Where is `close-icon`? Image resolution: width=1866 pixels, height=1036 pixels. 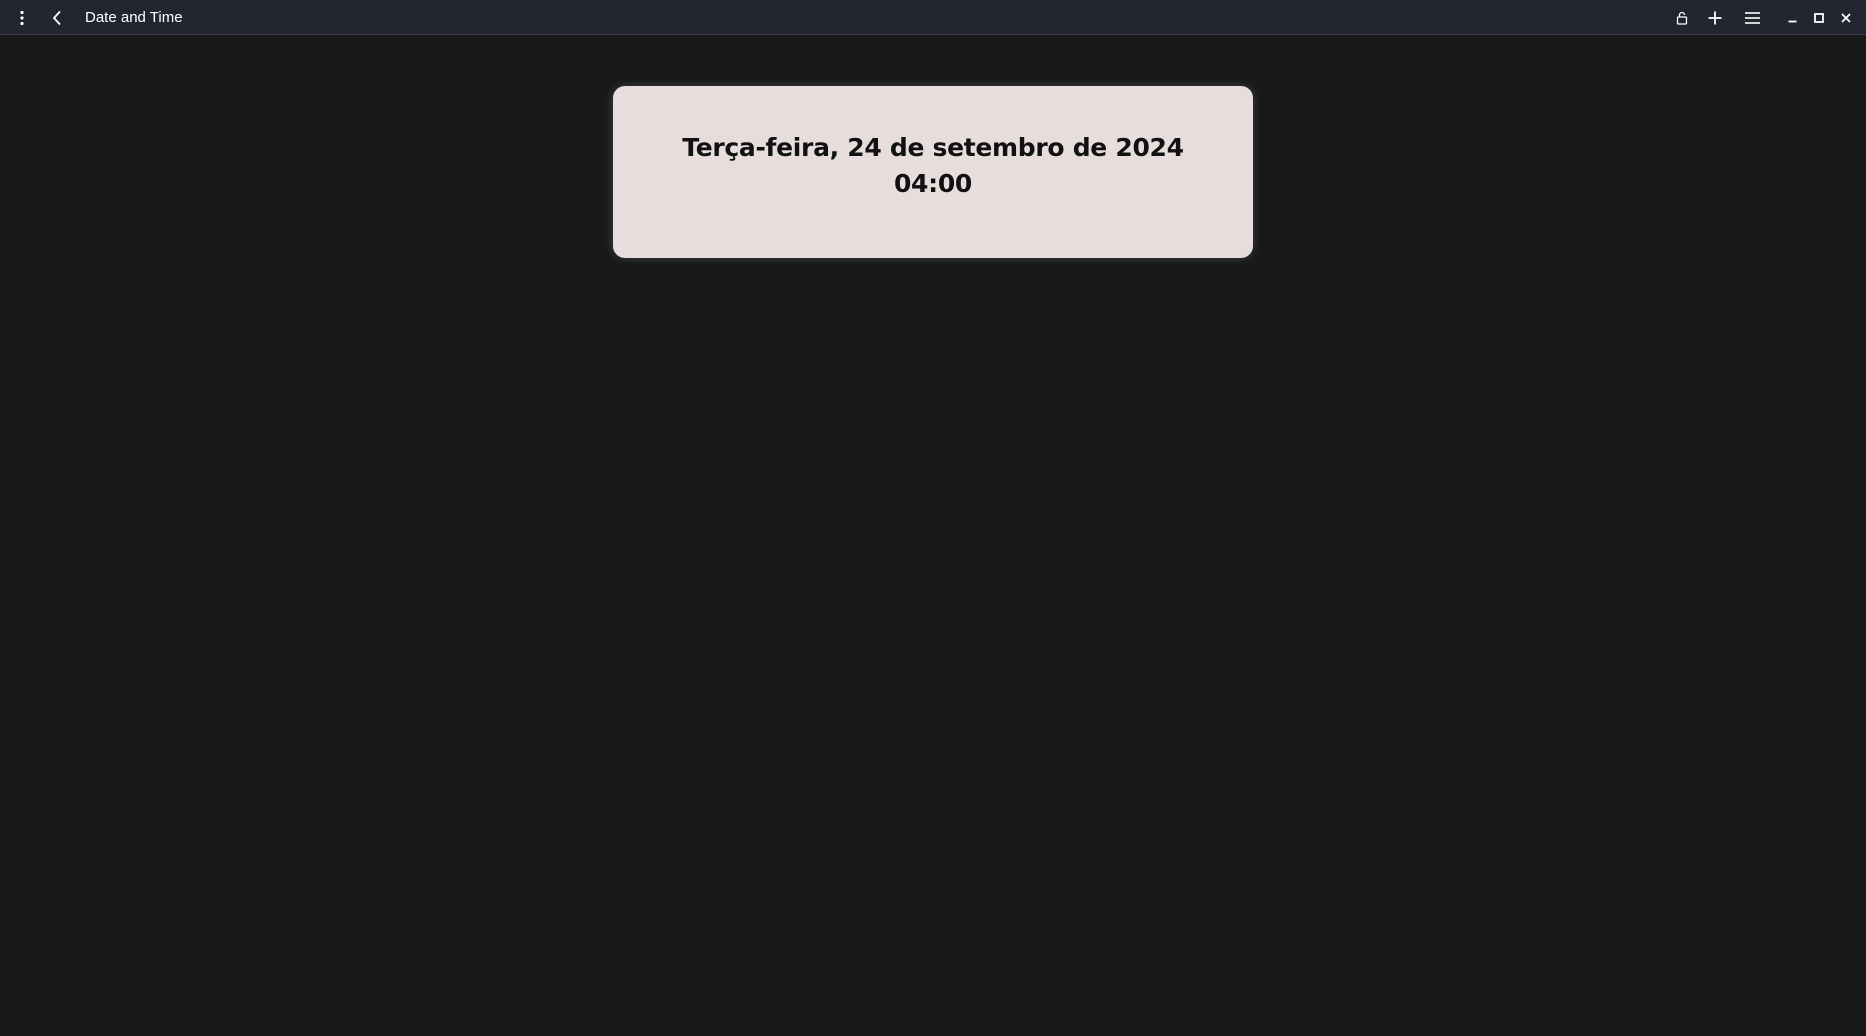
close-icon is located at coordinates (1846, 17).